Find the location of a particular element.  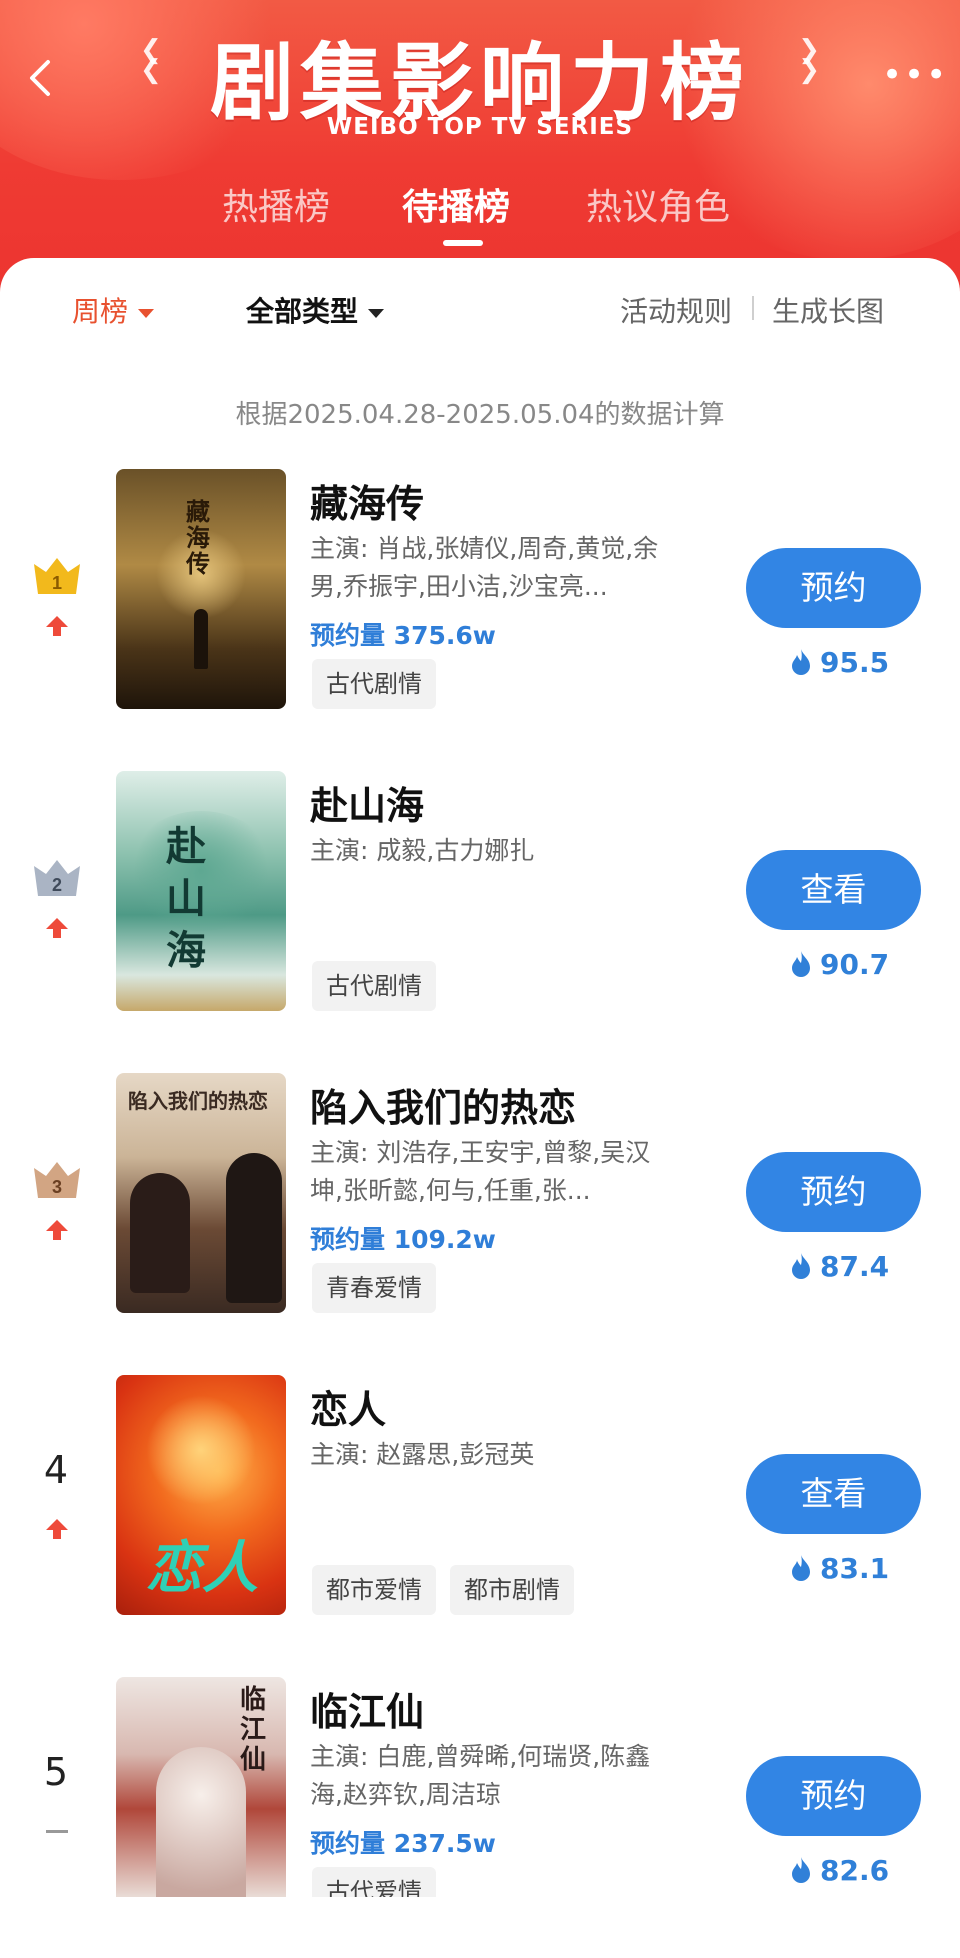

divider is located at coordinates (753, 308).